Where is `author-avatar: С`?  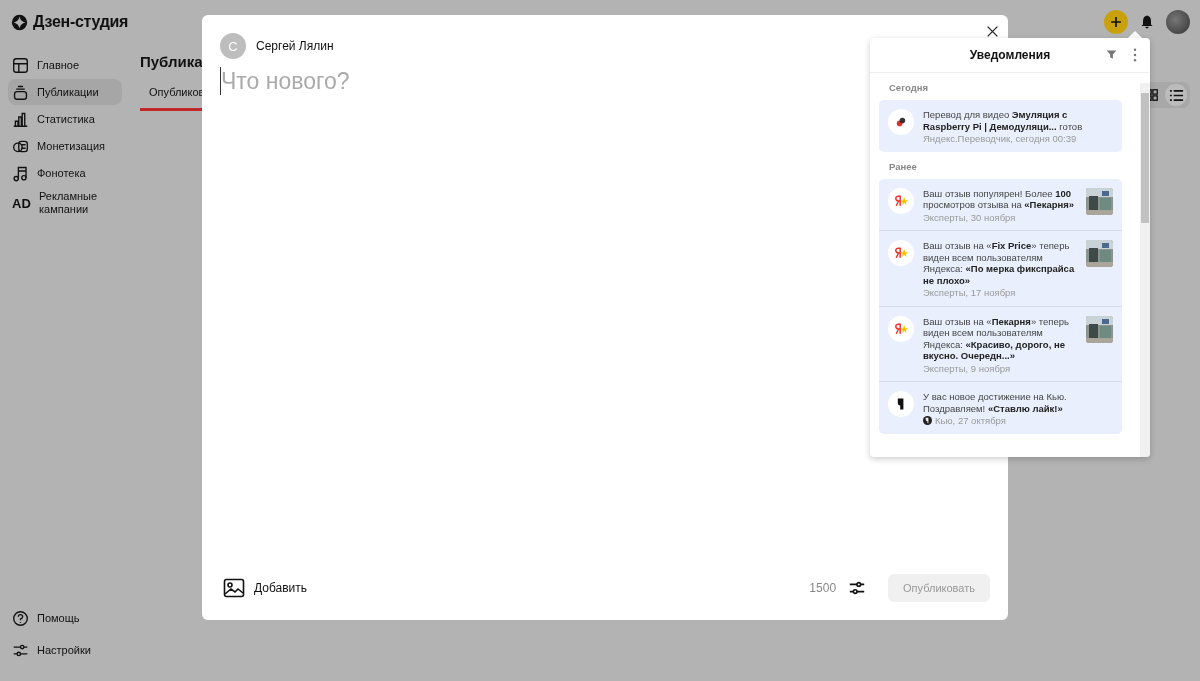
author-avatar: С is located at coordinates (233, 46).